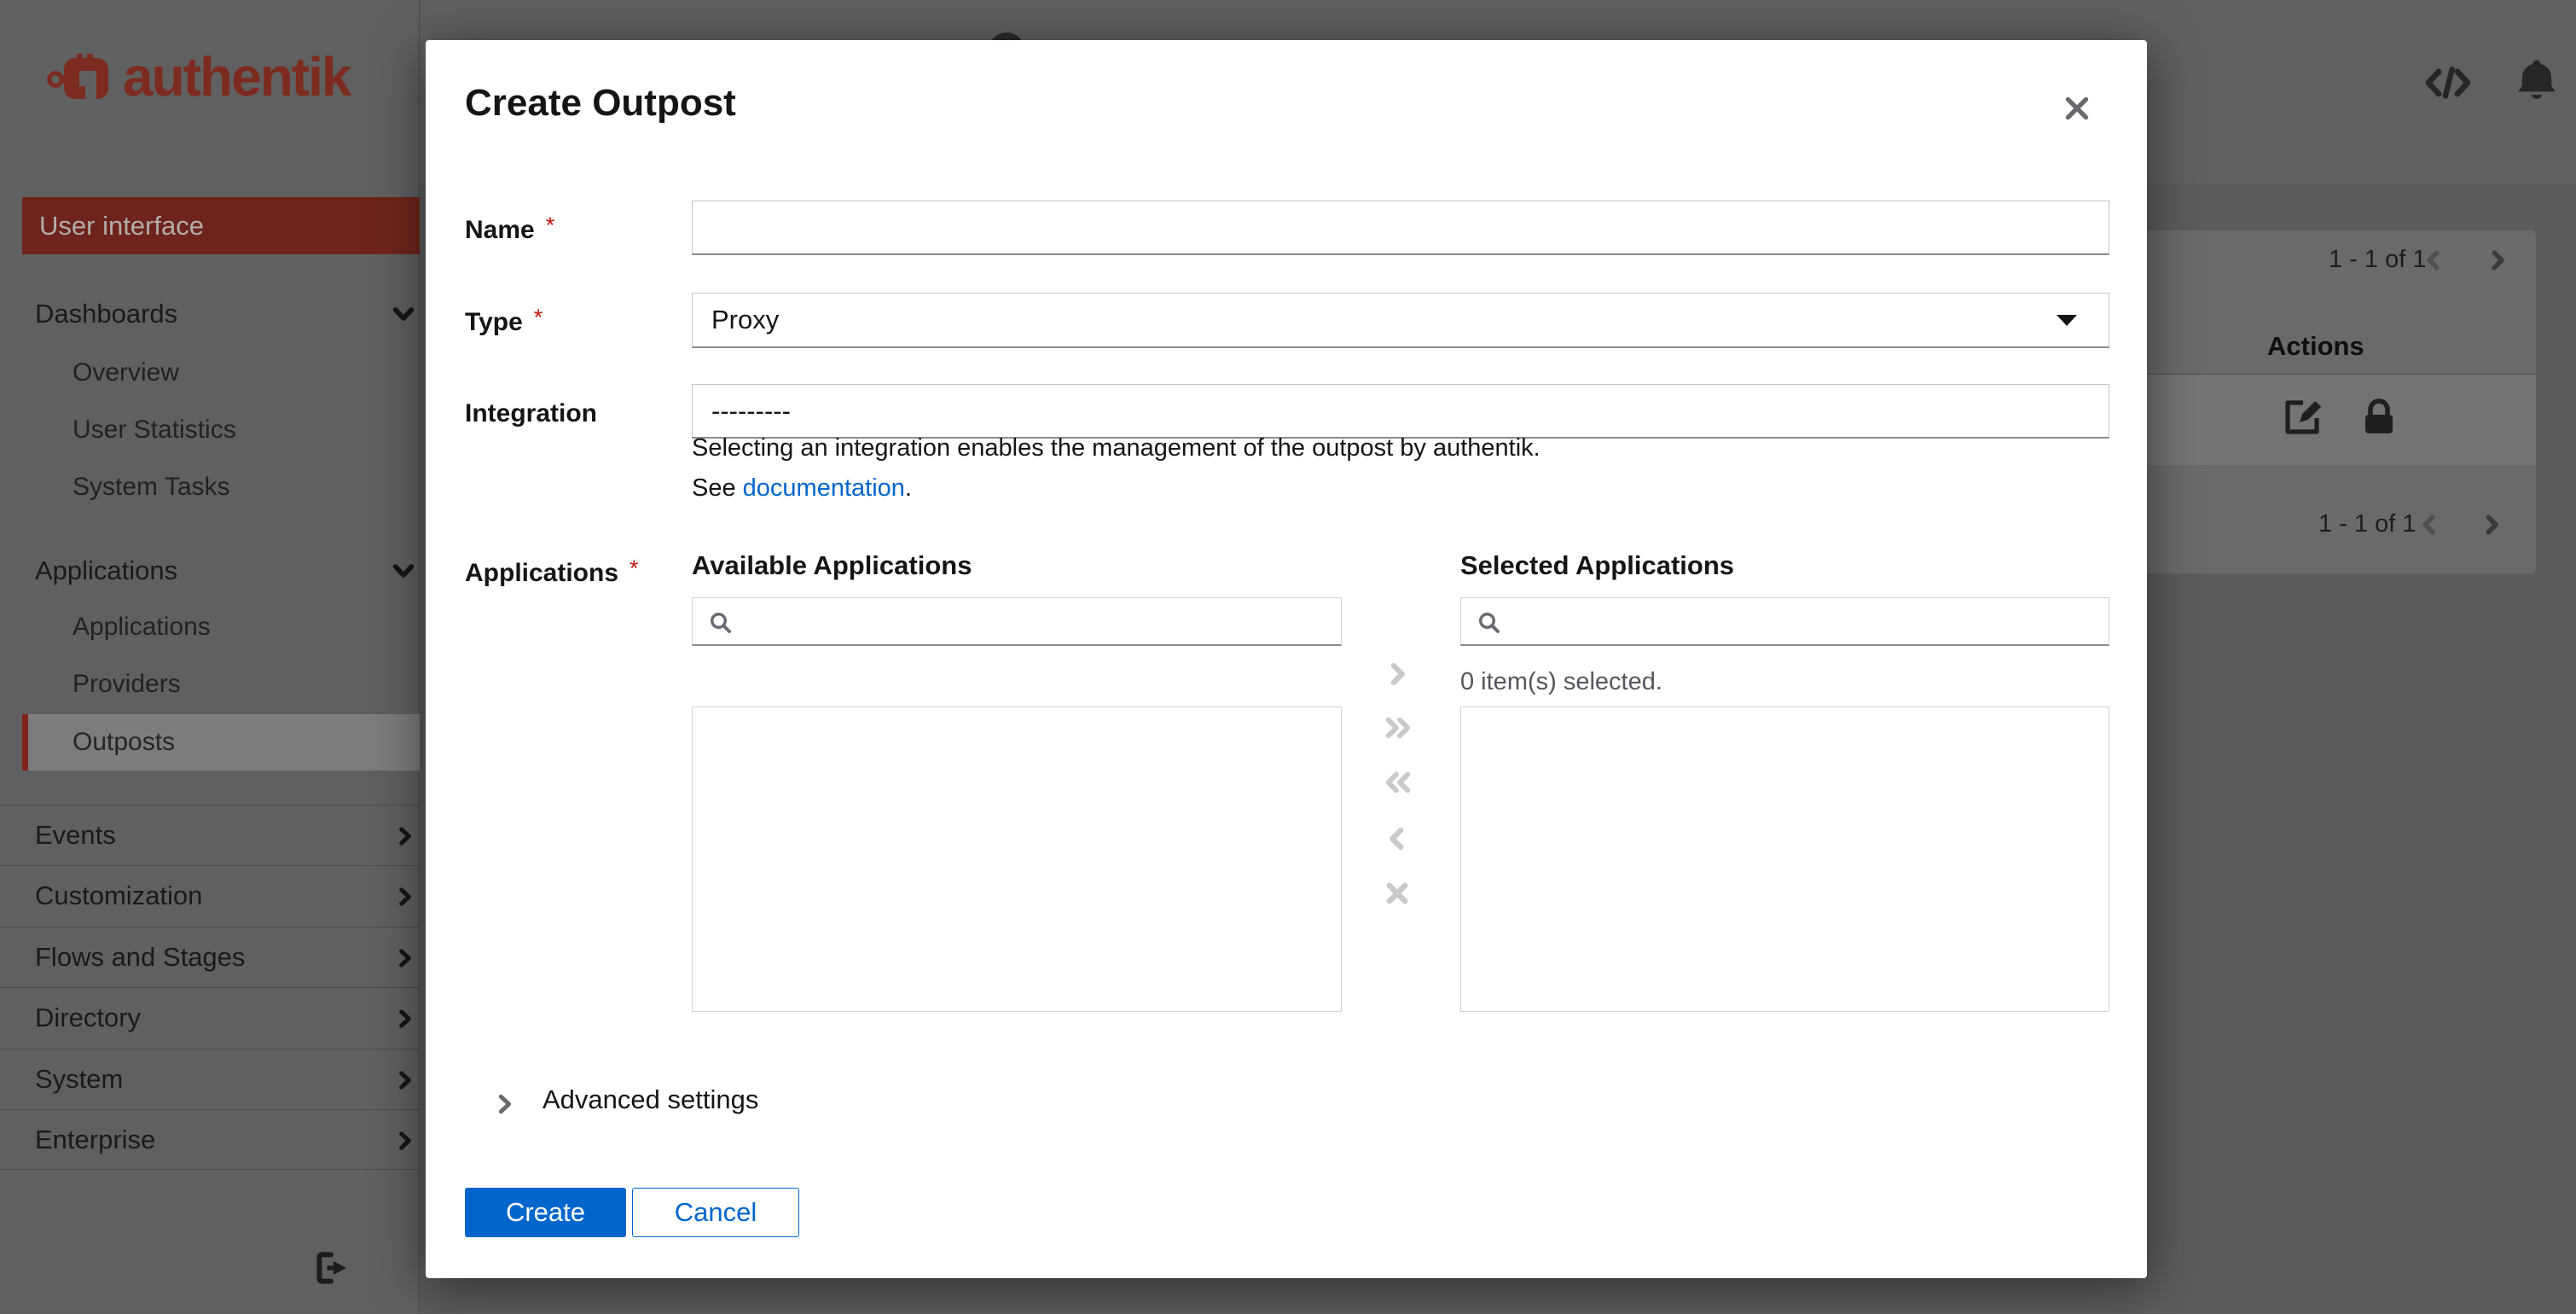 Image resolution: width=2576 pixels, height=1314 pixels. I want to click on type-label: Type *, so click(504, 320).